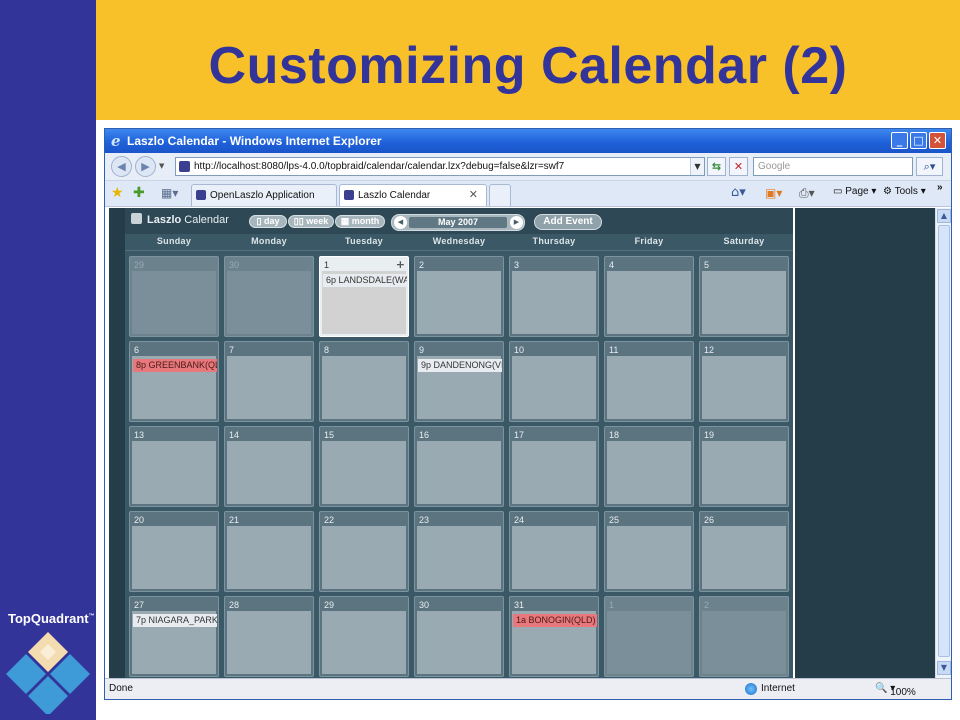  What do you see at coordinates (413, 195) in the screenshot?
I see `tab-laszlo-calendar: Laszlo Calendar ✕` at bounding box center [413, 195].